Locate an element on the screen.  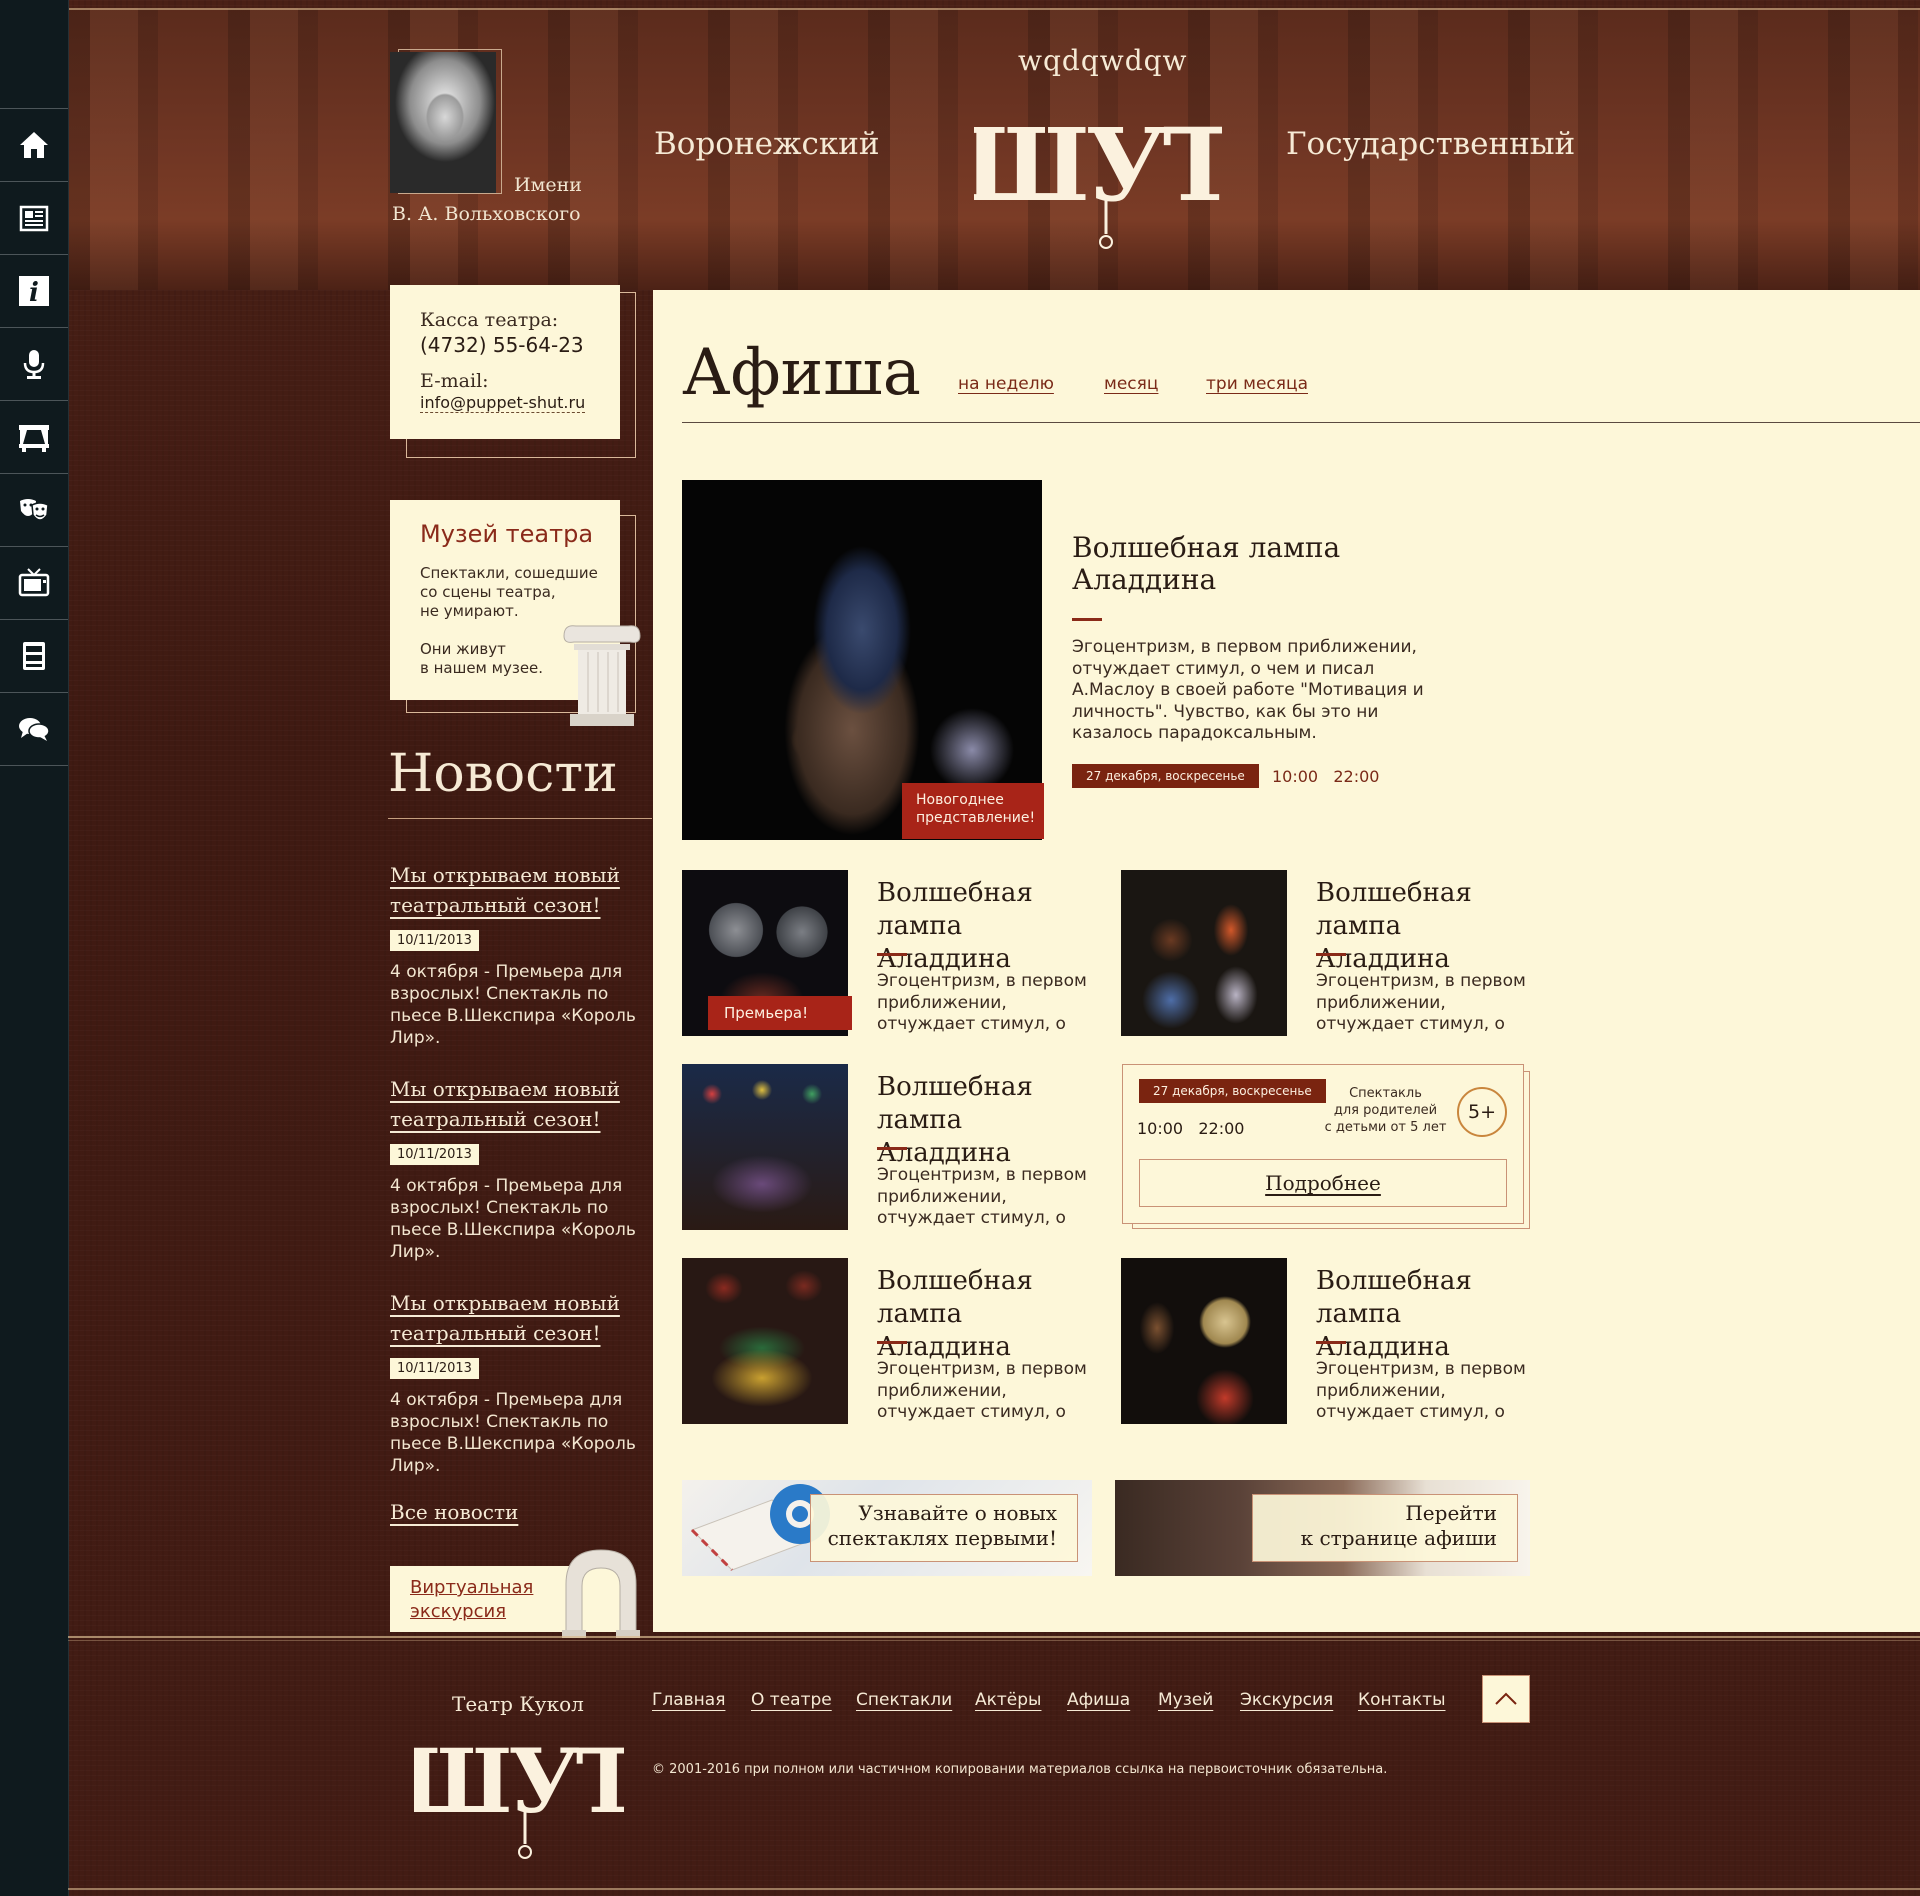
column-icon is located at coordinates (602, 675).